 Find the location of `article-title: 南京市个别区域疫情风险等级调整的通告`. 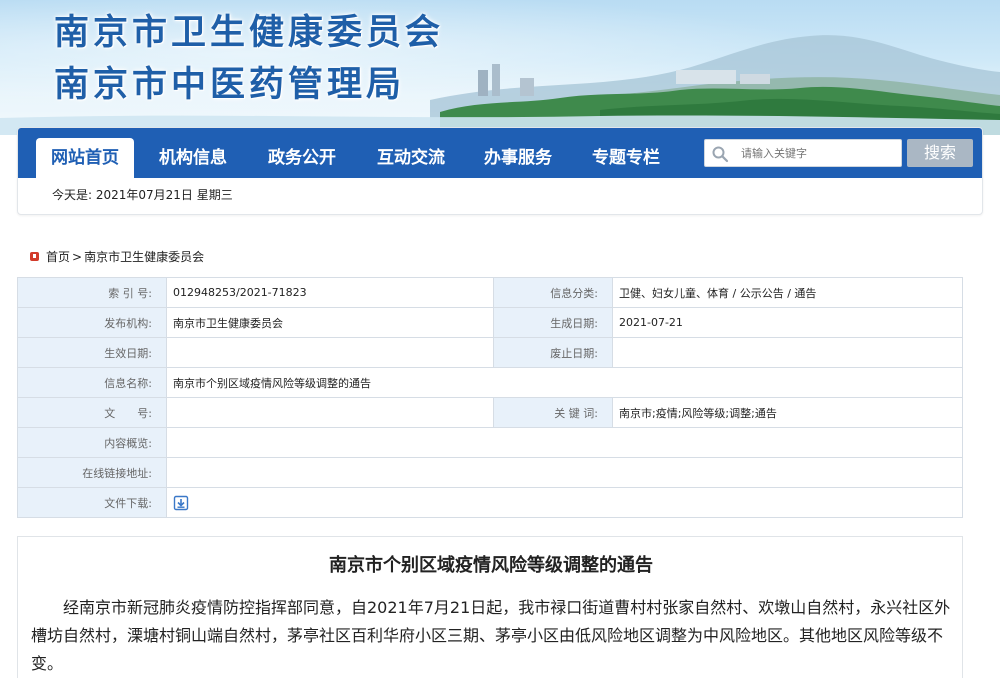

article-title: 南京市个别区域疫情风险等级调整的通告 is located at coordinates (491, 565).